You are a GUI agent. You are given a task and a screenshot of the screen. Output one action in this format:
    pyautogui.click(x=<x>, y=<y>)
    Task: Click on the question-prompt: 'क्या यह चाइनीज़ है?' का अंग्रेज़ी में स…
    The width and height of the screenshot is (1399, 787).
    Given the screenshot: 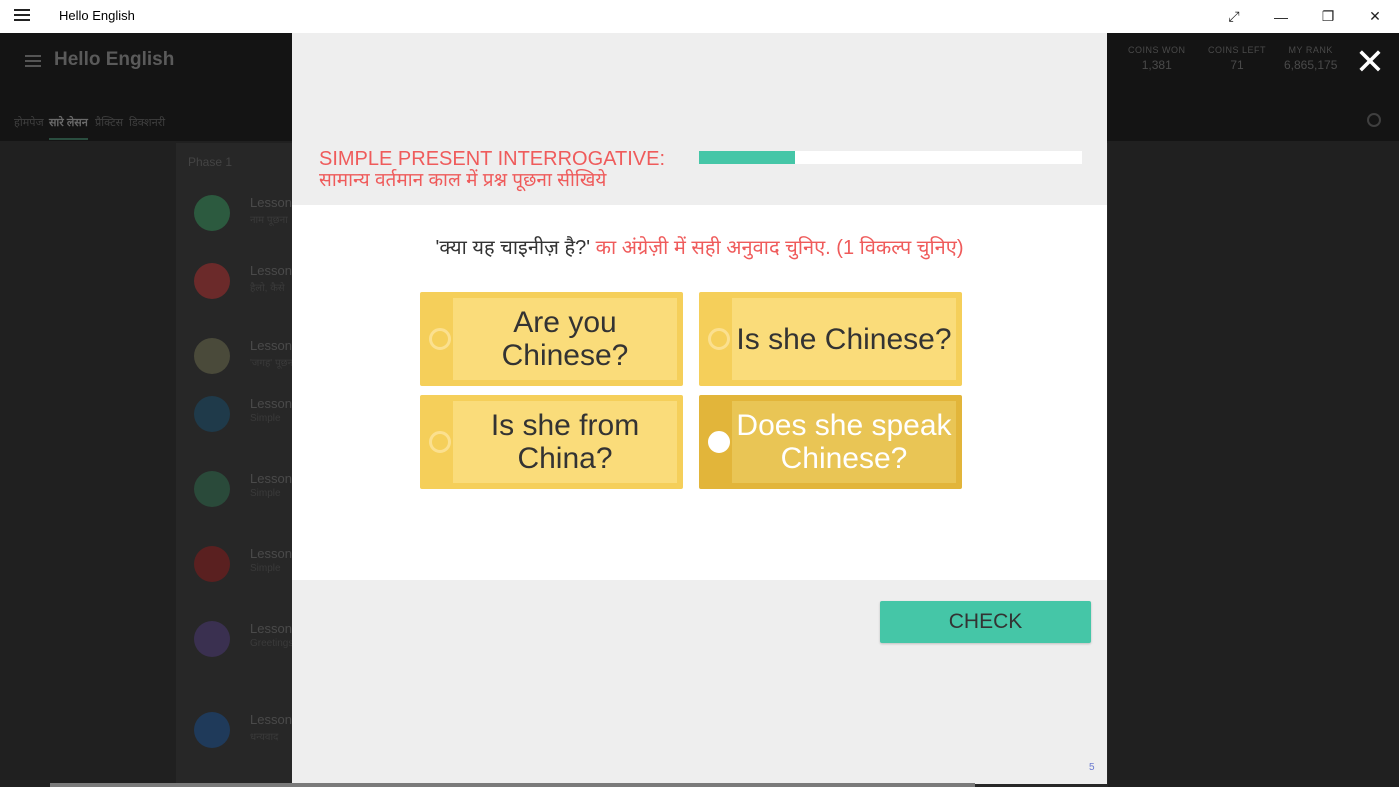 What is the action you would take?
    pyautogui.click(x=699, y=246)
    